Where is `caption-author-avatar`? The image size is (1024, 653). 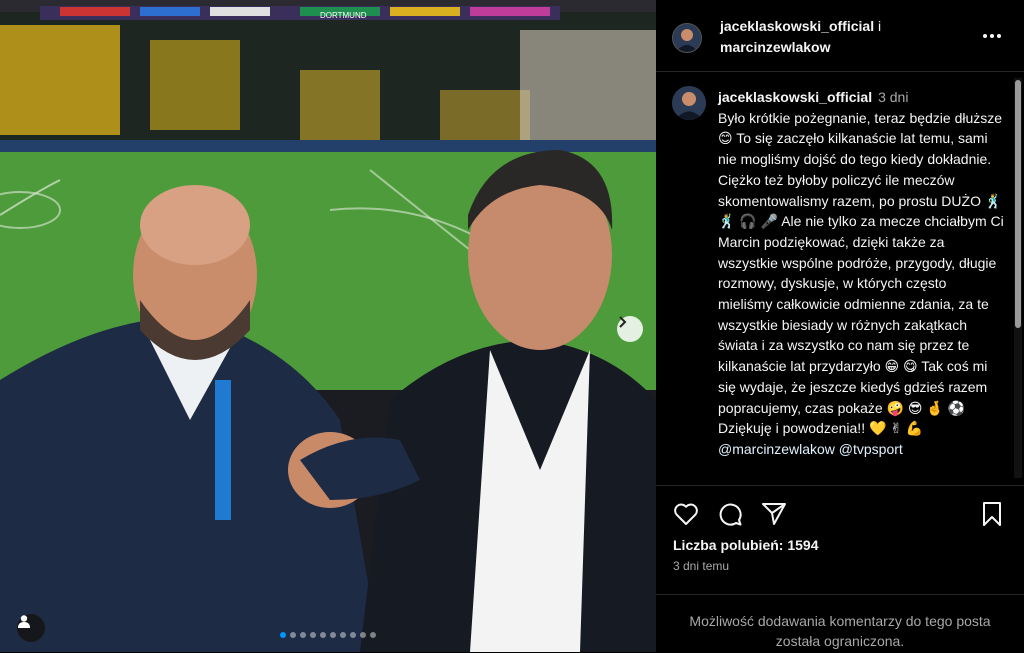 caption-author-avatar is located at coordinates (689, 103).